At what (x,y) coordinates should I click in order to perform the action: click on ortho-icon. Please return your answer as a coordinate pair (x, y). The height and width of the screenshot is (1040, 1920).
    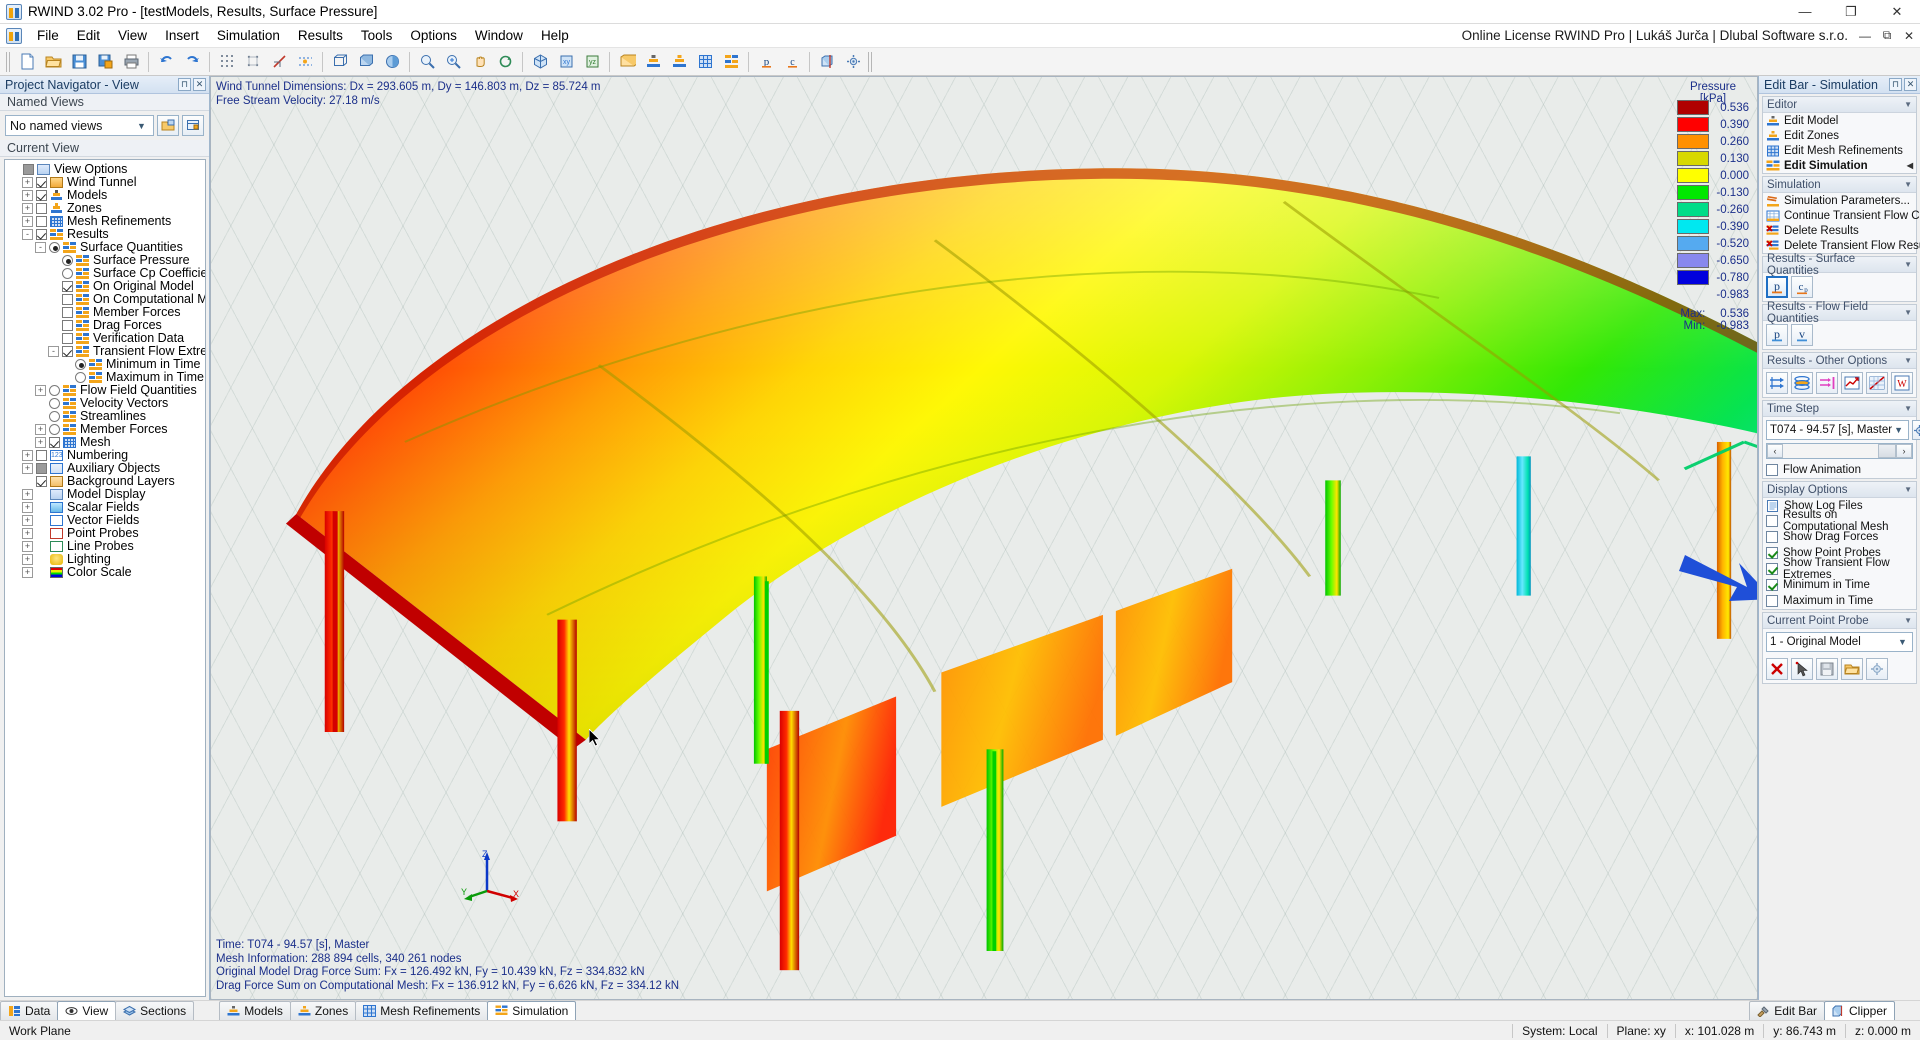
    Looking at the image, I should click on (279, 62).